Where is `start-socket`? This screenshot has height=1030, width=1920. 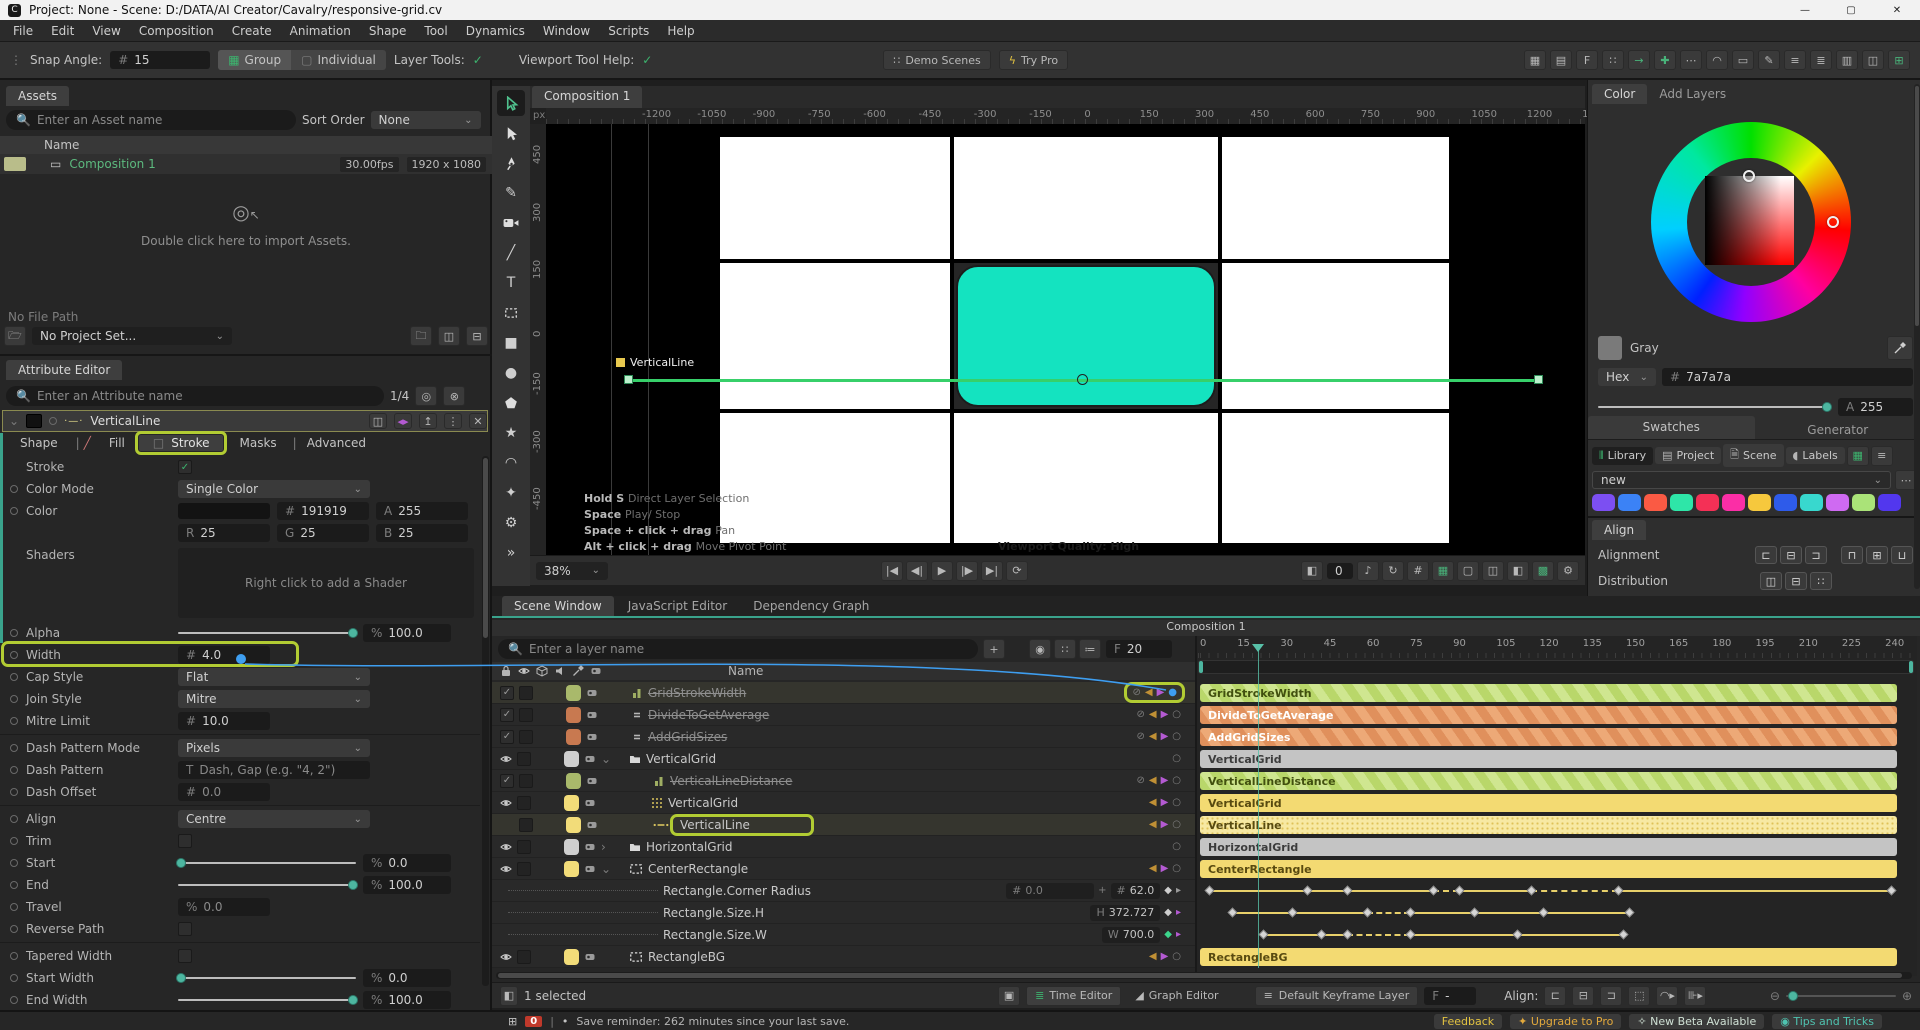 start-socket is located at coordinates (14, 863).